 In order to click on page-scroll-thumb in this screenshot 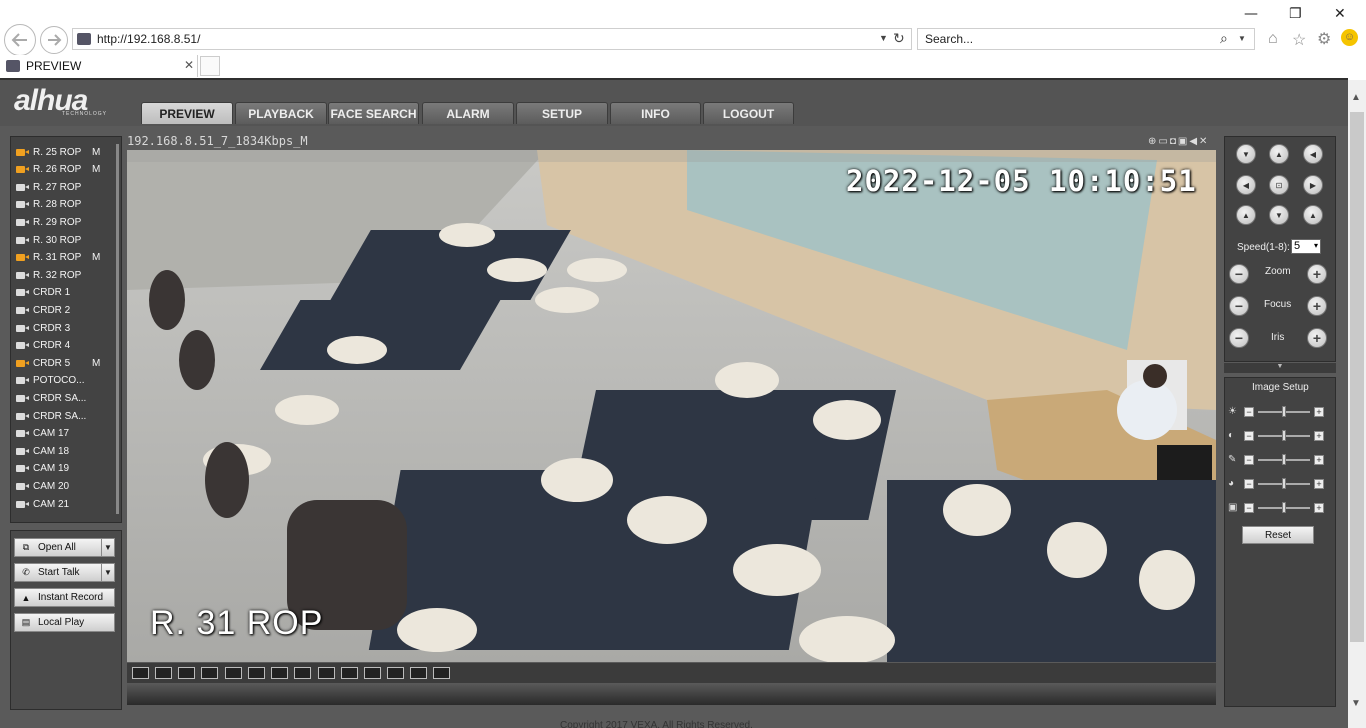, I will do `click(1357, 377)`.